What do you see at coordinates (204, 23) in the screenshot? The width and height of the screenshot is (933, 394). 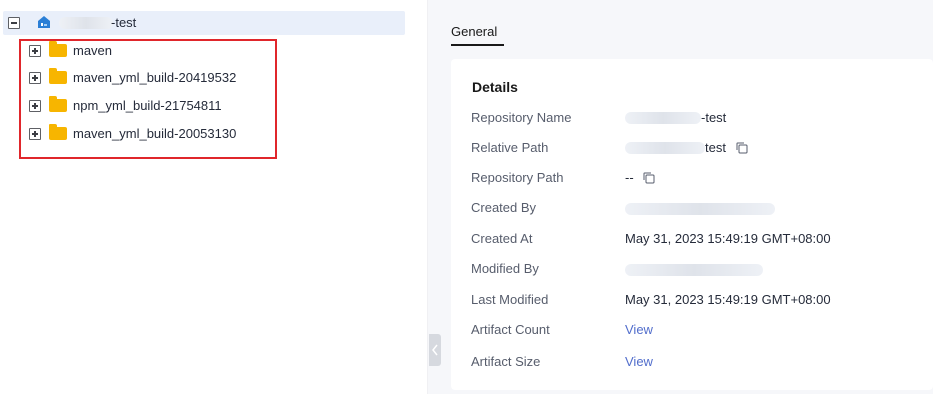 I see `tree-root-node: -test` at bounding box center [204, 23].